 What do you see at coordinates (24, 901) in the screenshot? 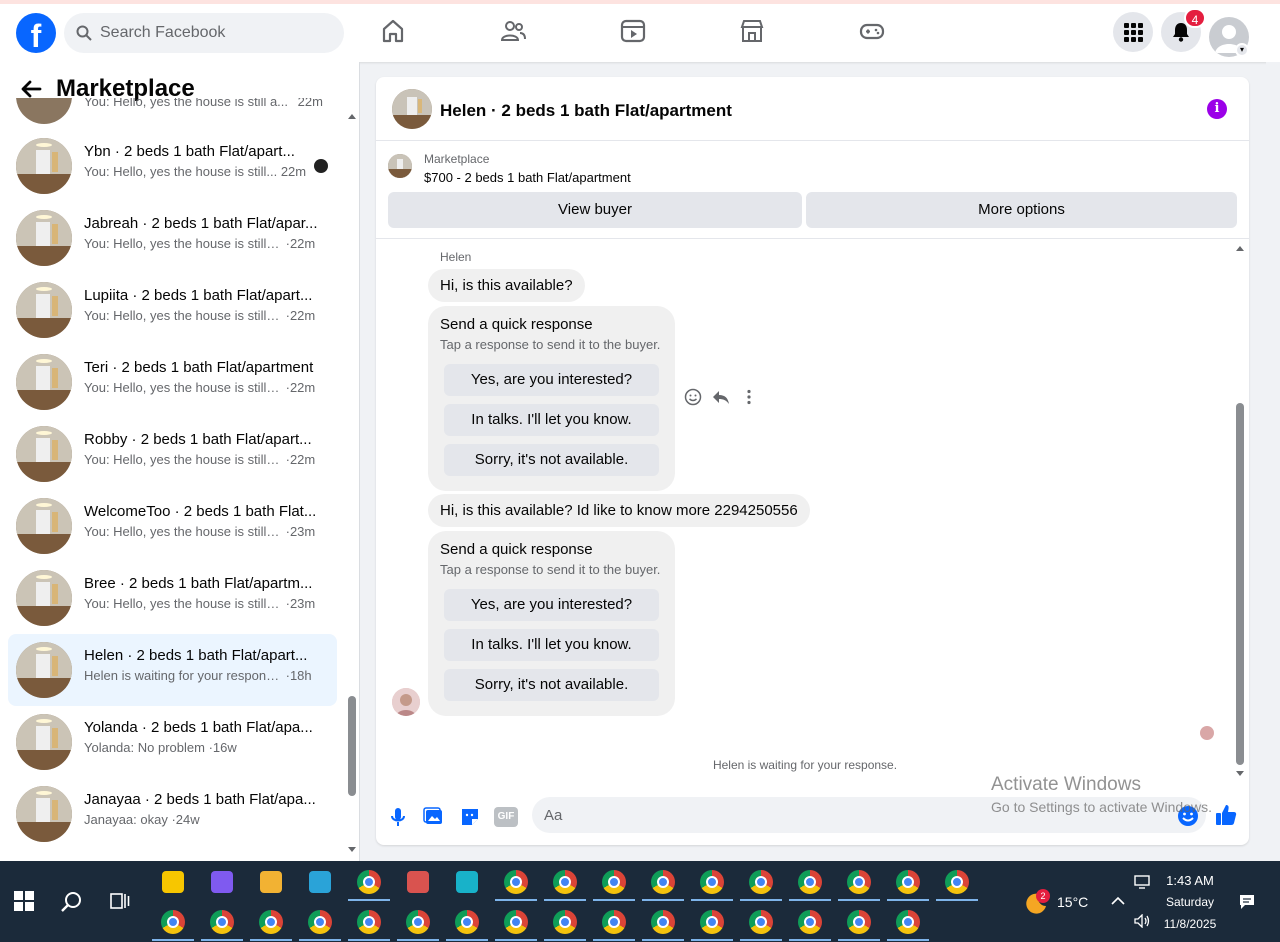
I see `windows-start-icon` at bounding box center [24, 901].